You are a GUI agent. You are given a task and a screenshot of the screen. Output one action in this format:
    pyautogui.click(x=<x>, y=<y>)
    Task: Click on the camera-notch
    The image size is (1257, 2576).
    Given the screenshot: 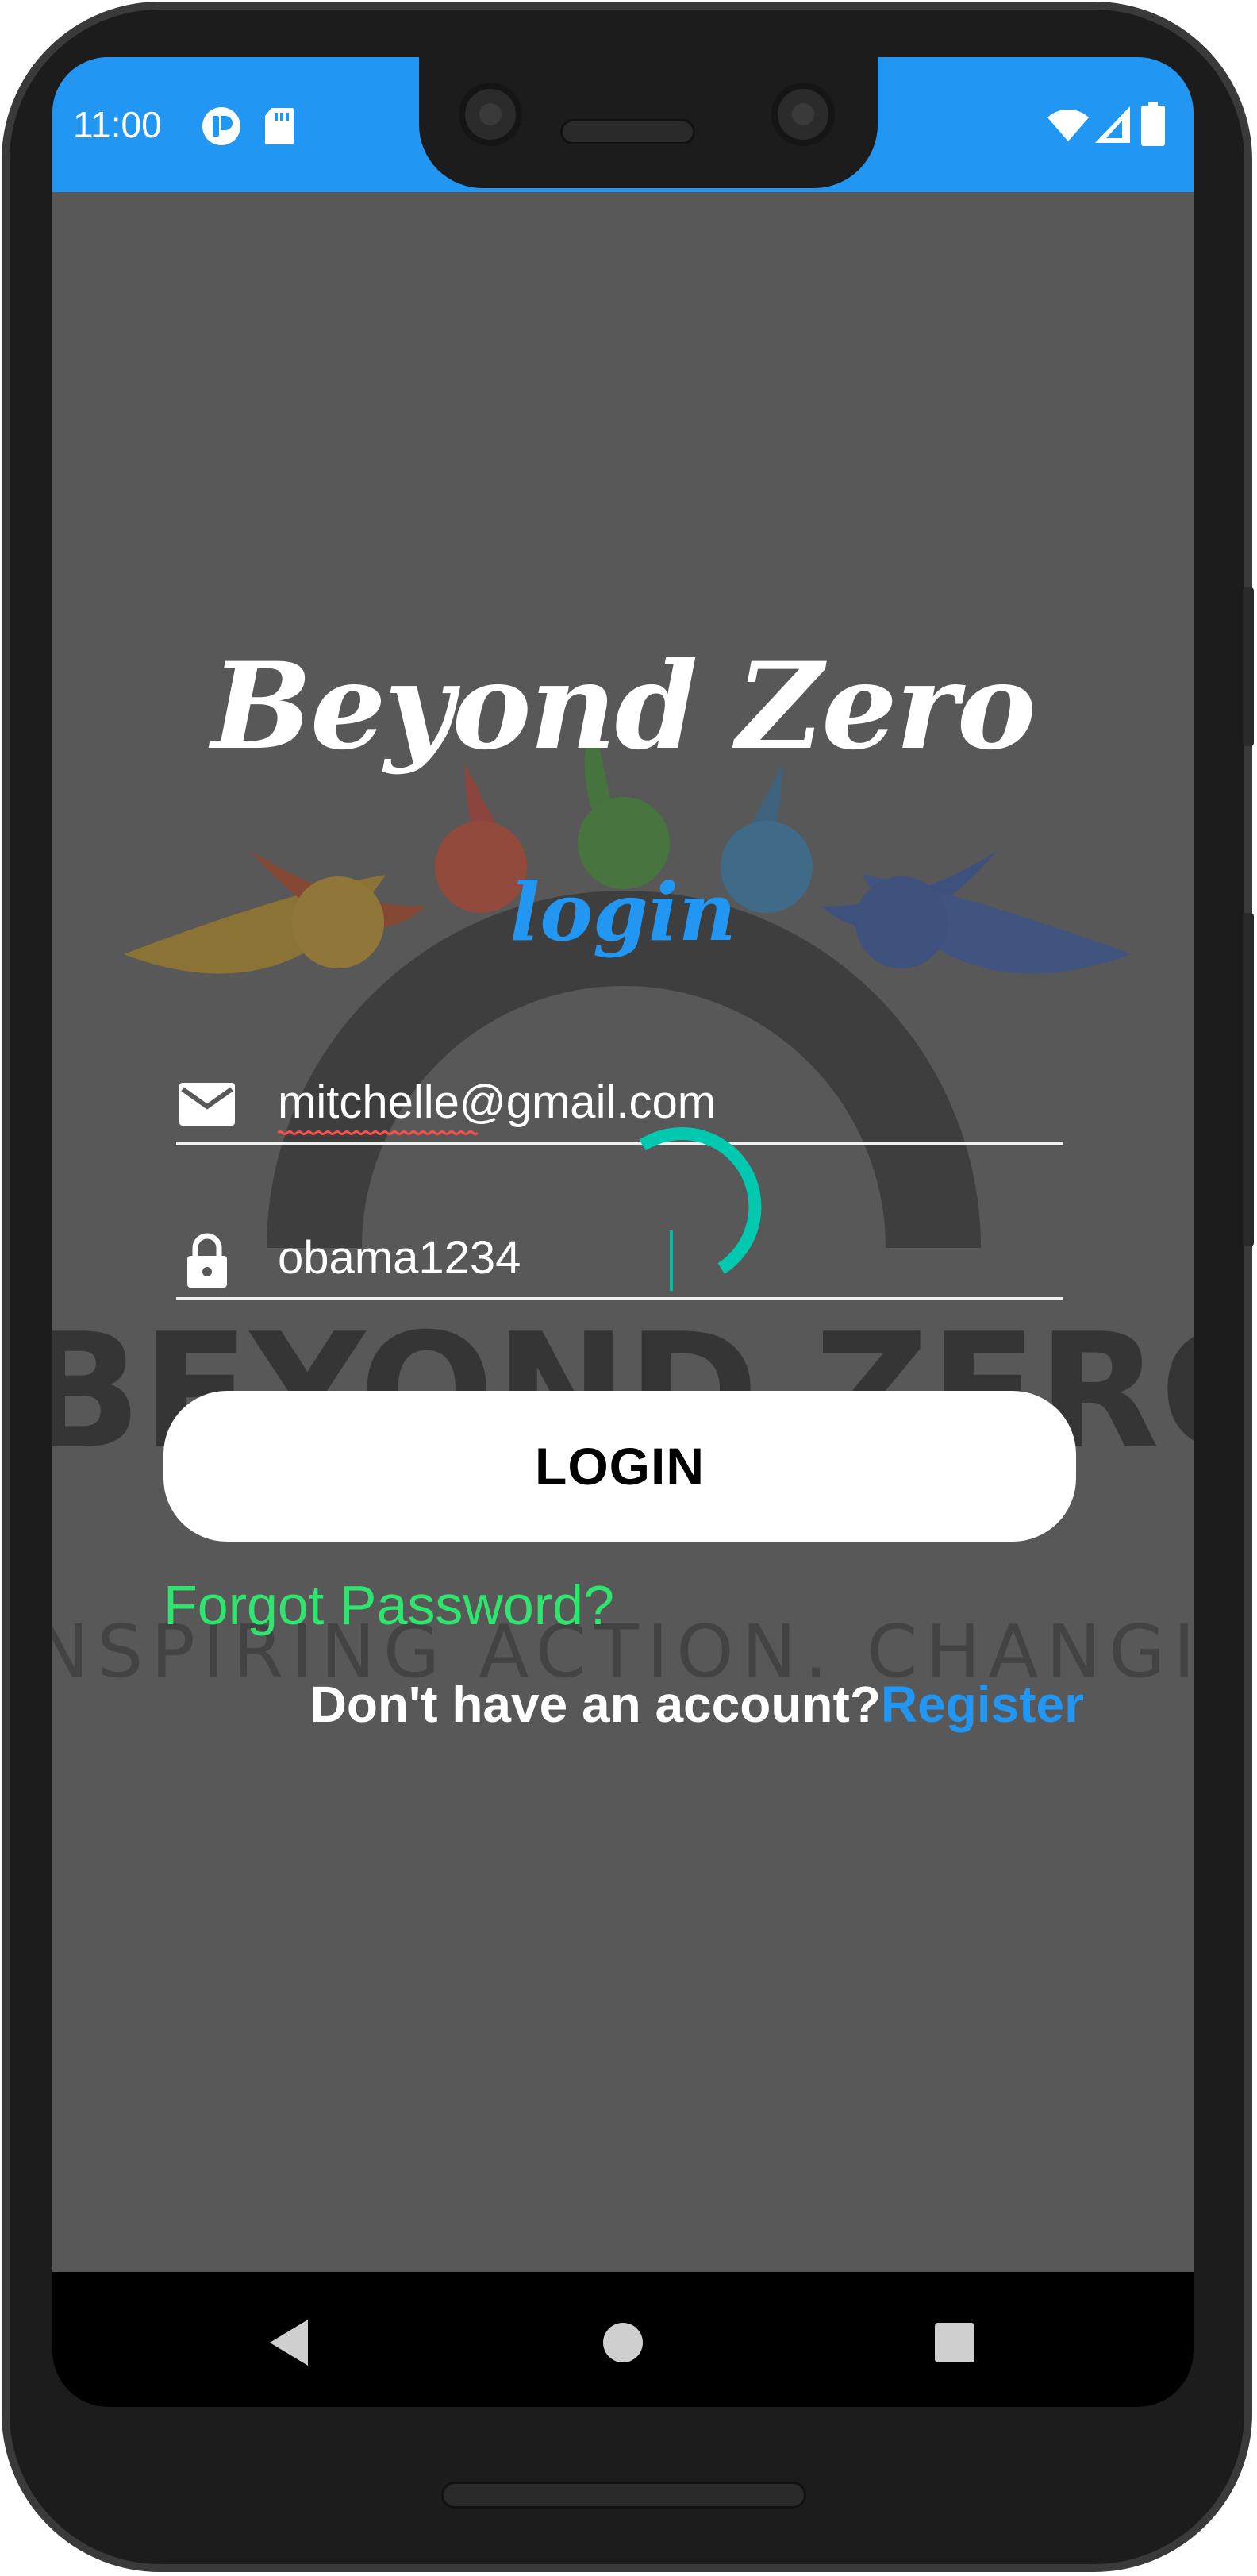 What is the action you would take?
    pyautogui.click(x=648, y=122)
    